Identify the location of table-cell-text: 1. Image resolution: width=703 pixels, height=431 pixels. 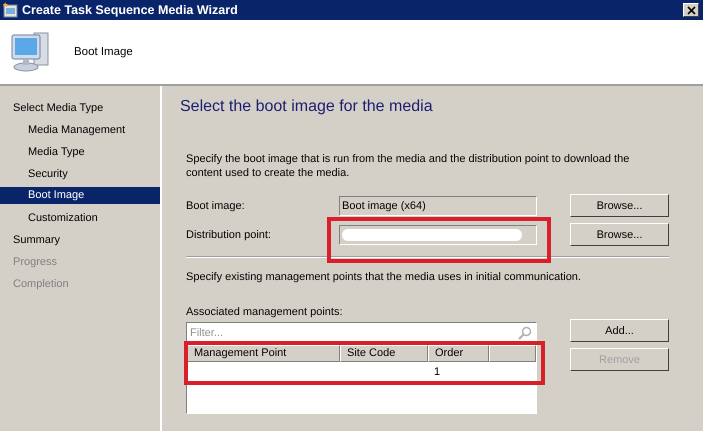
(437, 372).